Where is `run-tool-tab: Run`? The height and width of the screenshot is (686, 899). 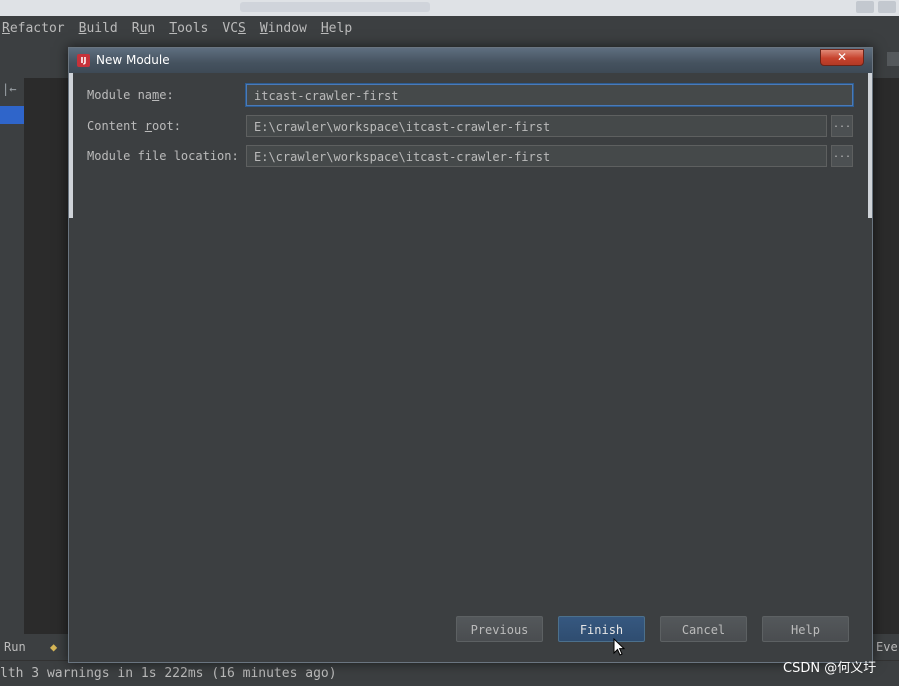
run-tool-tab: Run is located at coordinates (15, 647).